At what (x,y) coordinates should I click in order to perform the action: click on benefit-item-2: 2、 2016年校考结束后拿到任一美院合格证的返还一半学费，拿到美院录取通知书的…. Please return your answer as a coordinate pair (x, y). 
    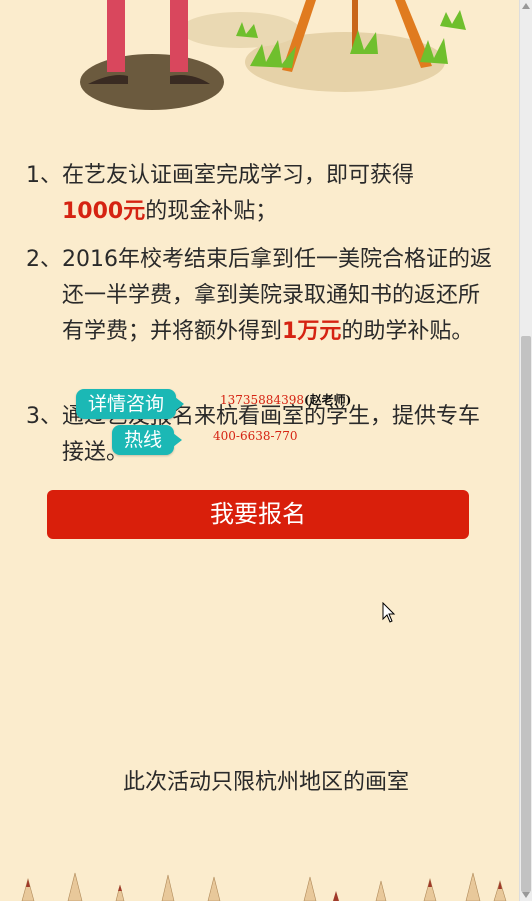
    Looking at the image, I should click on (261, 296).